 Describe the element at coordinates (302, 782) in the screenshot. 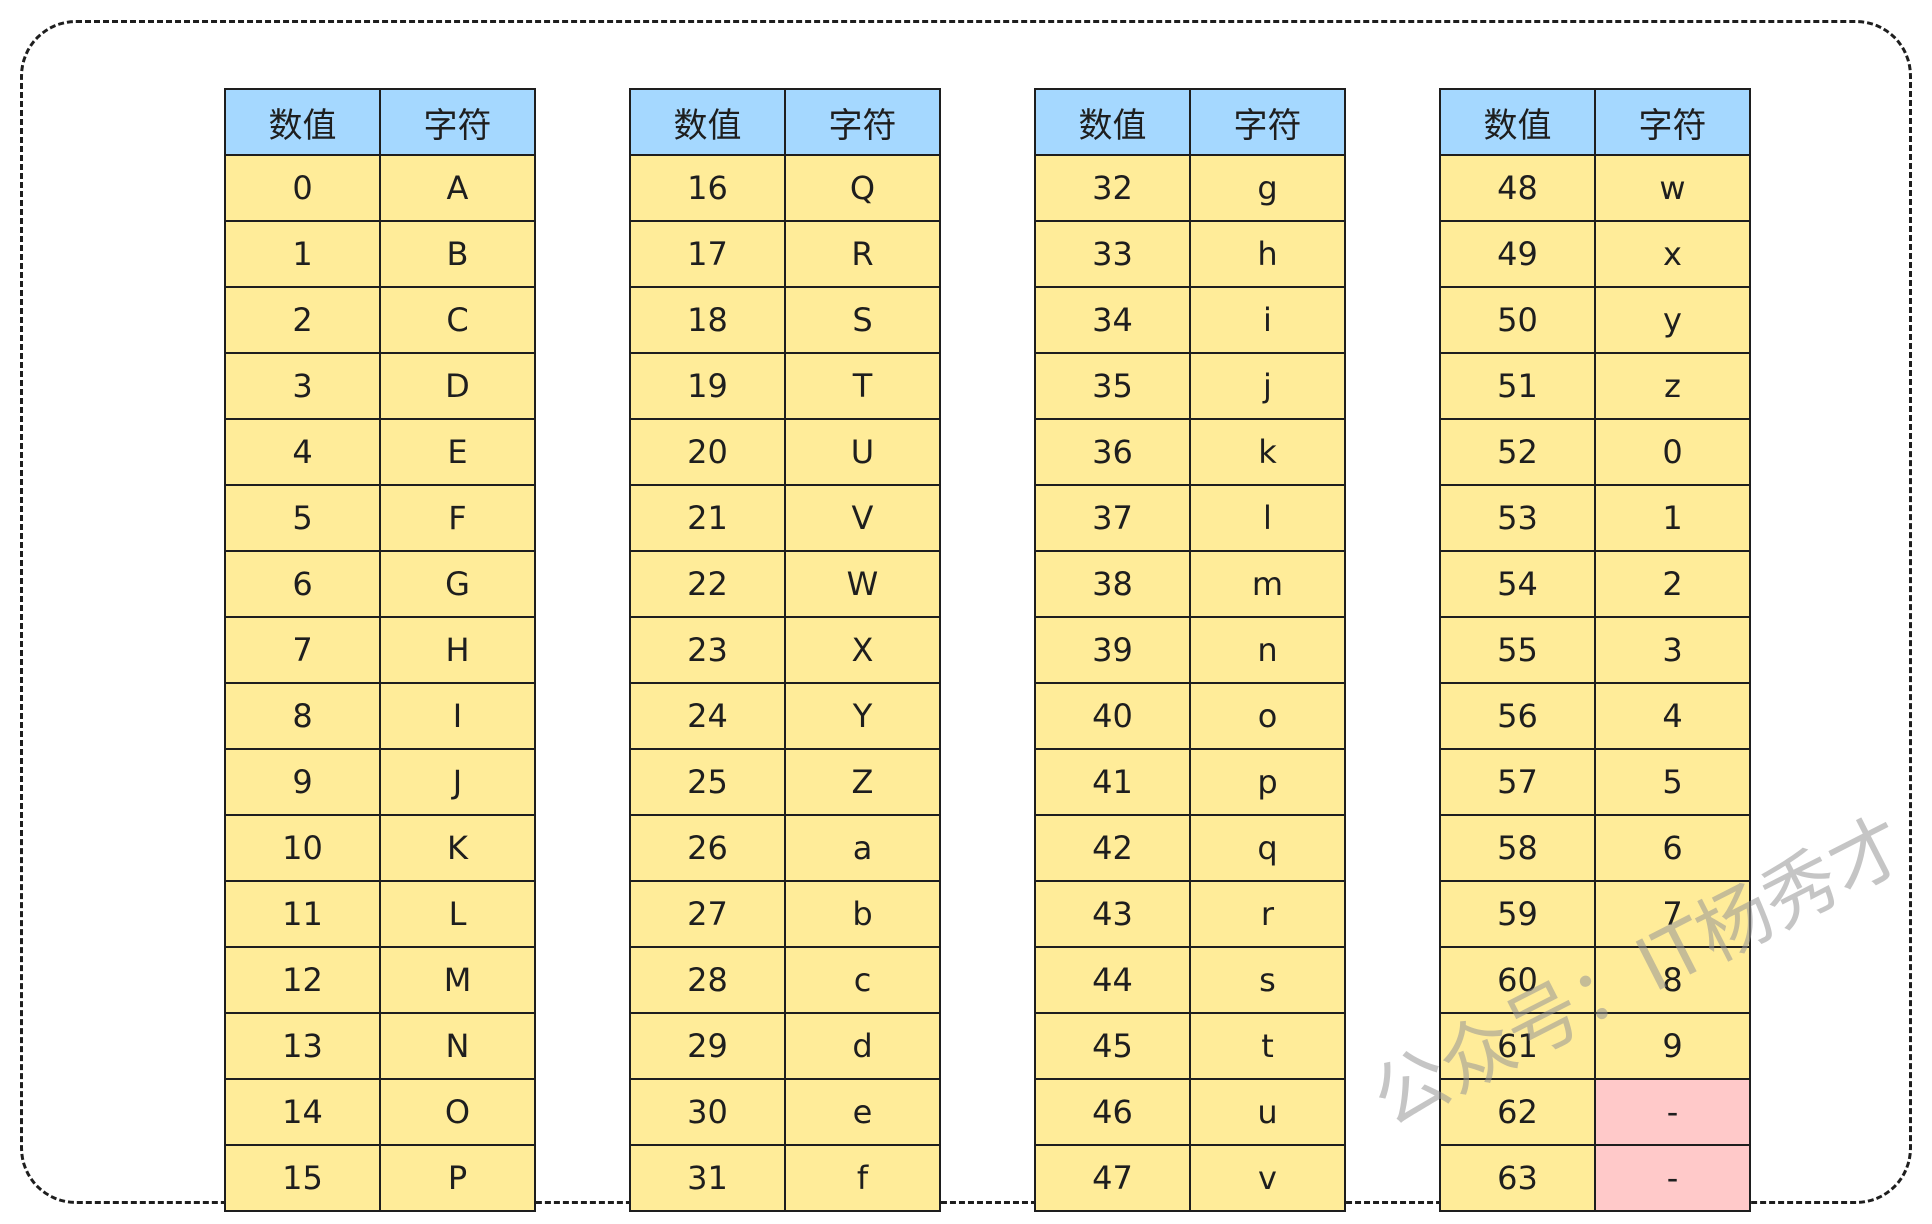

I see `value-cell: 9` at that location.